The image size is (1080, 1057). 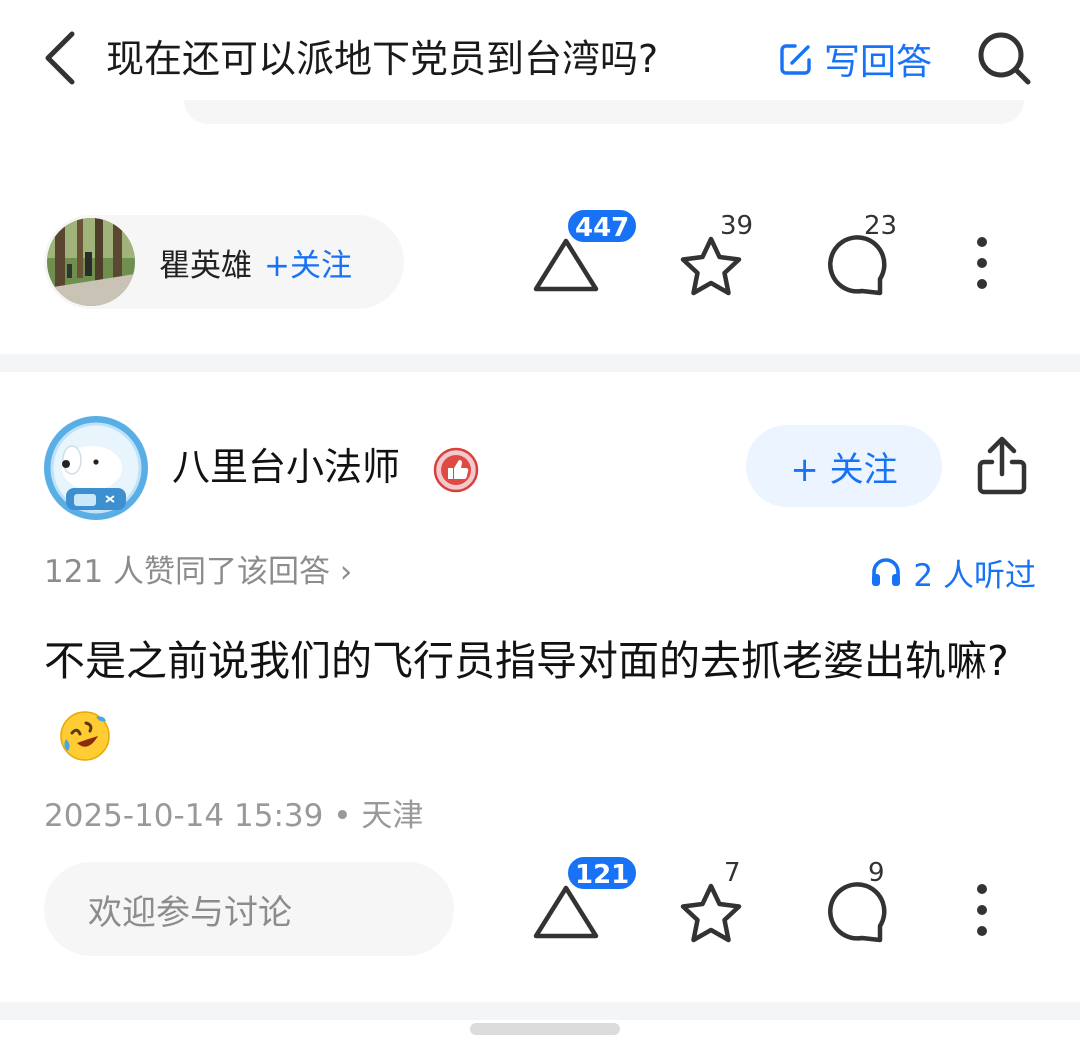 I want to click on previous-answer-action-bar: 瞿英雄 +关注 447 39 23, so click(x=540, y=261).